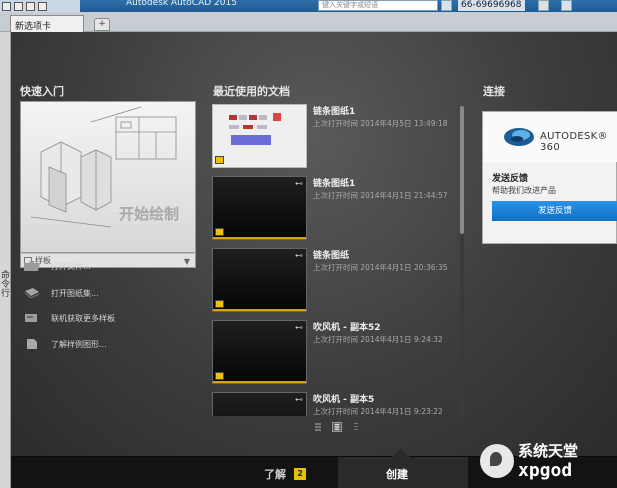 The width and height of the screenshot is (617, 488). I want to click on autodesk-360-logo-icon, so click(519, 137).